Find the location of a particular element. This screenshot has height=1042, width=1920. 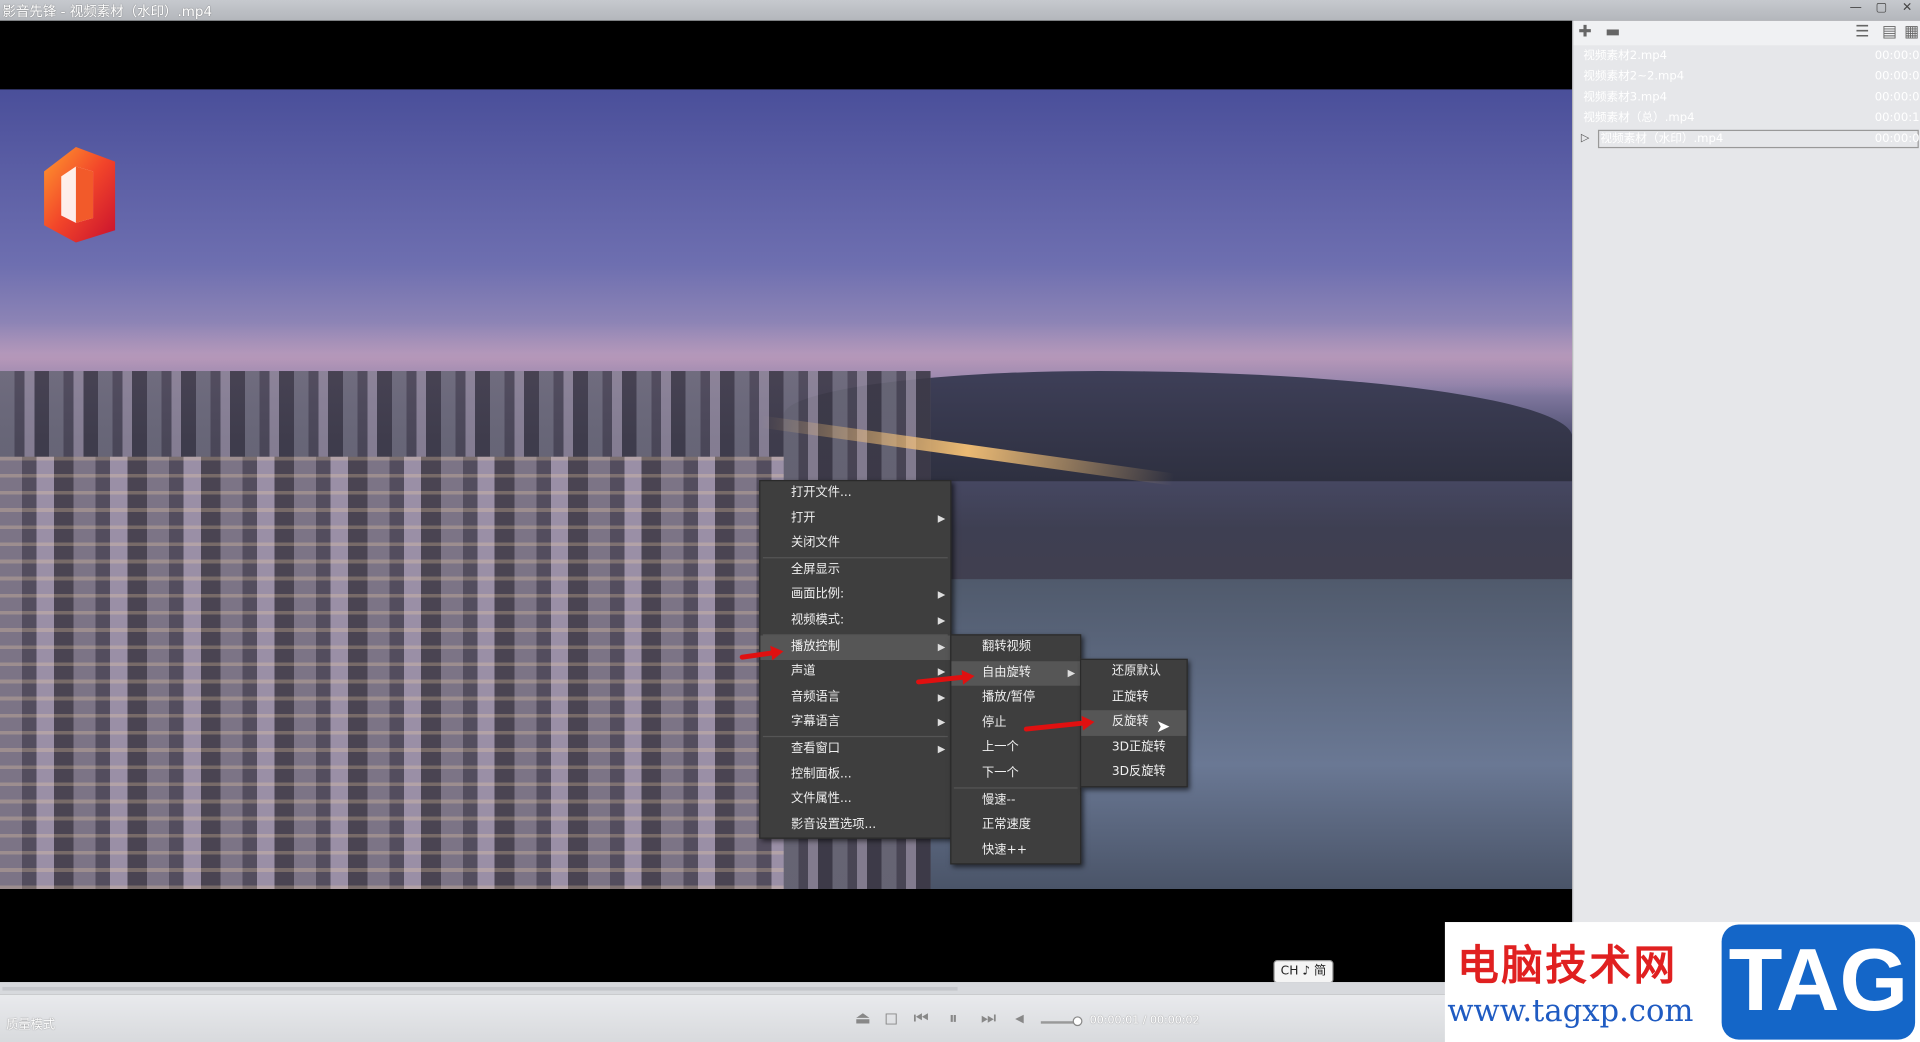

list-view-icon: ☰ is located at coordinates (1862, 32).